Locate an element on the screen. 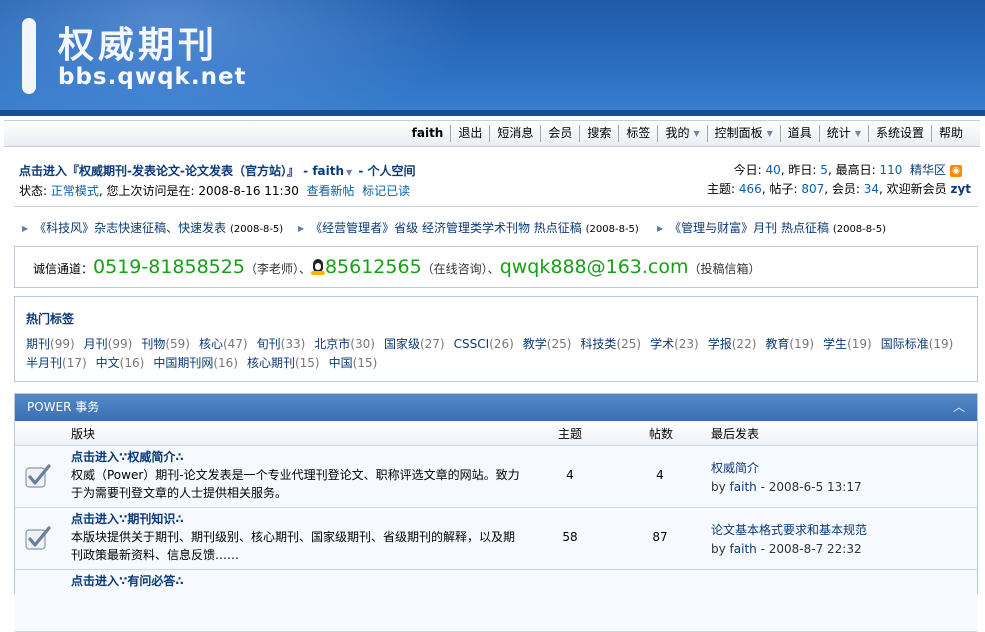  tag-link: 学报(22) is located at coordinates (732, 344).